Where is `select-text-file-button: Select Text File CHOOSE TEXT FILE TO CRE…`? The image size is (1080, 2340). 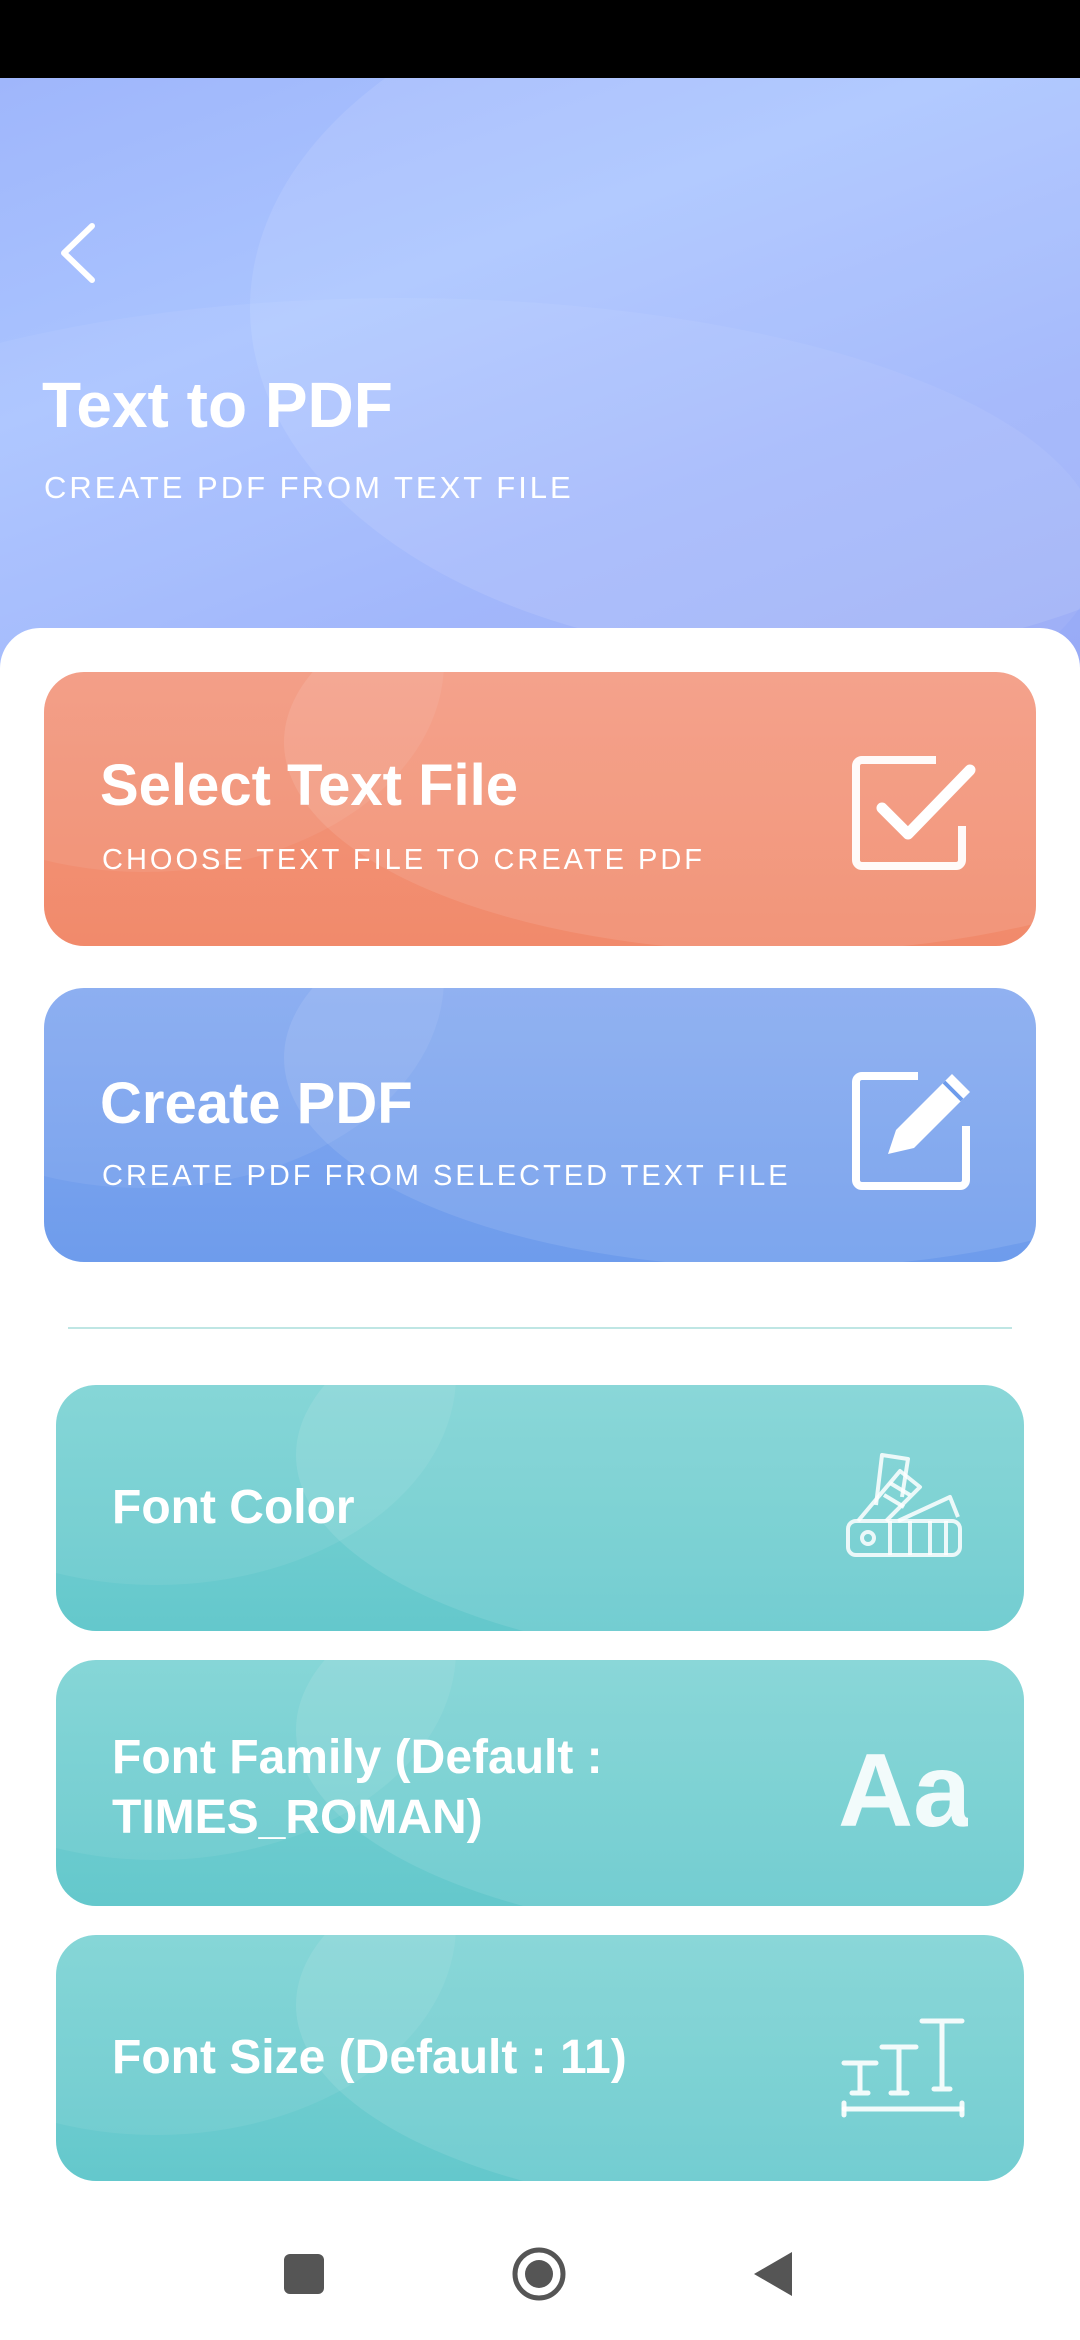
select-text-file-button: Select Text File CHOOSE TEXT FILE TO CRE… is located at coordinates (540, 809).